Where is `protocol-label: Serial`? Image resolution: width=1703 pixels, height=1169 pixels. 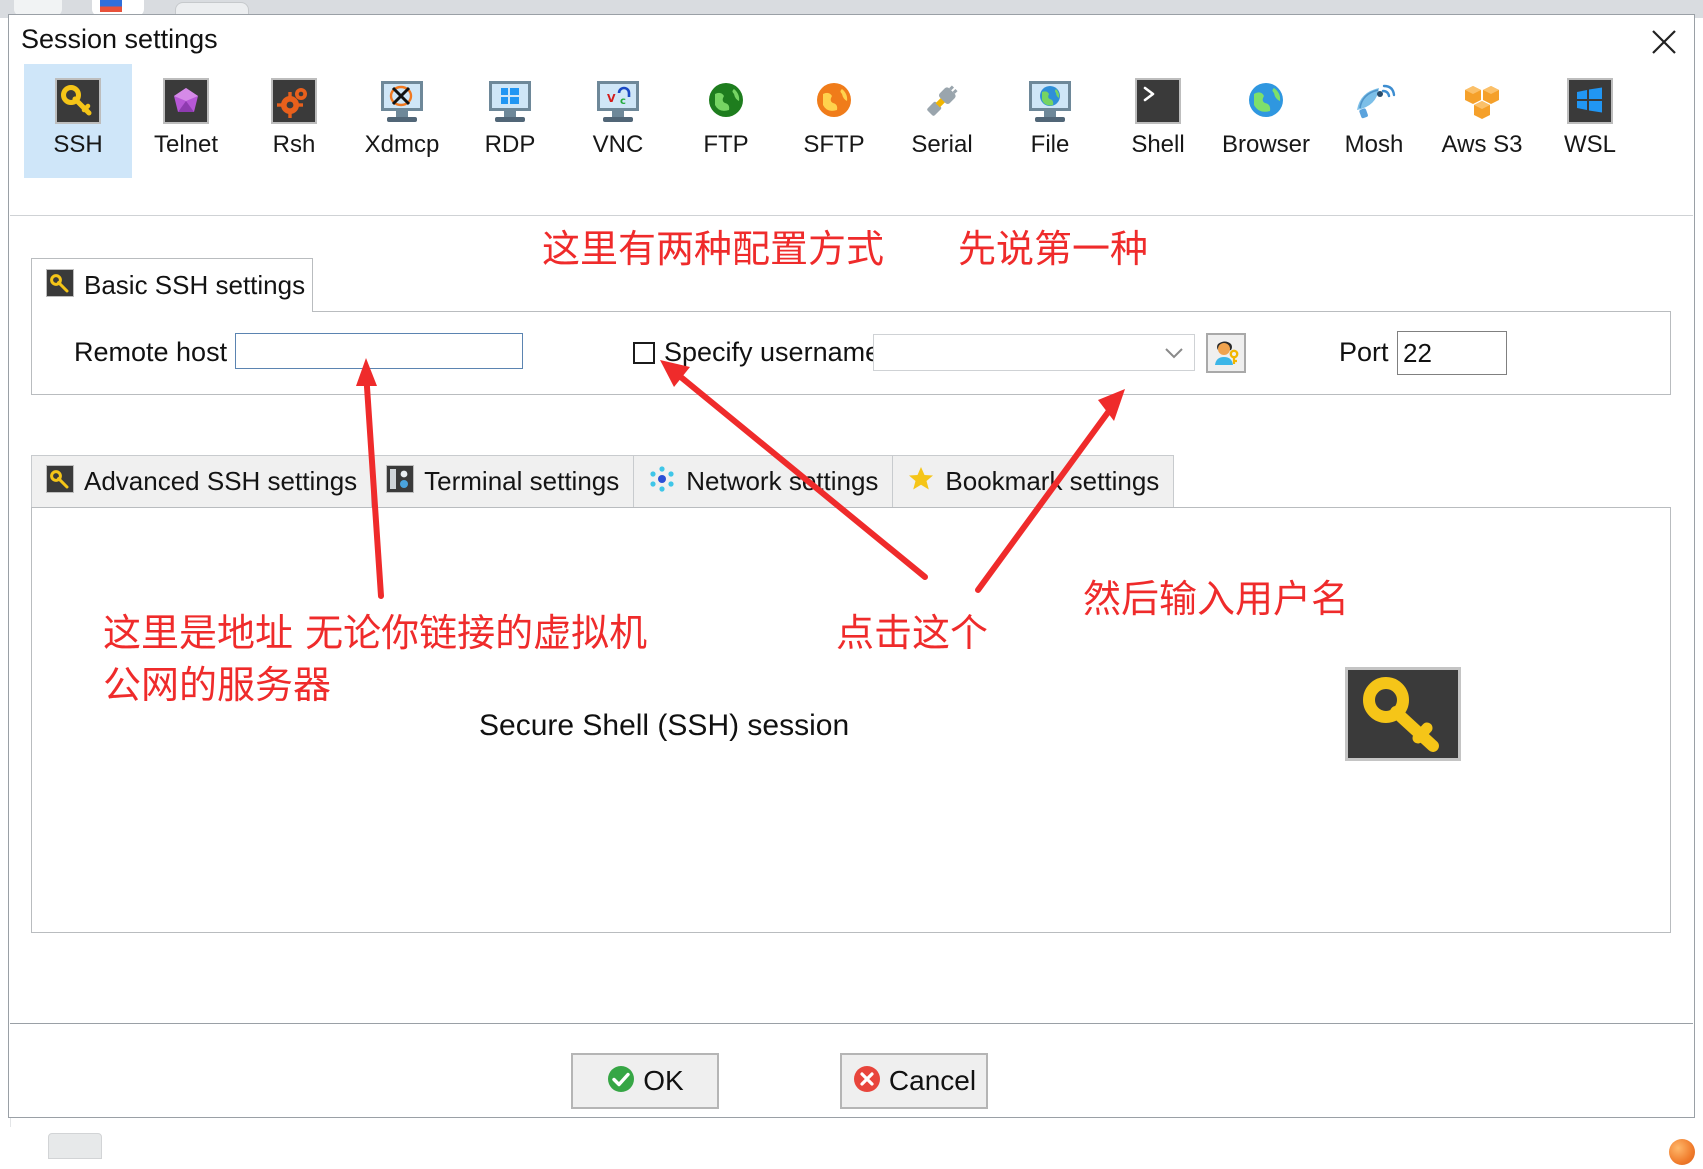 protocol-label: Serial is located at coordinates (942, 144).